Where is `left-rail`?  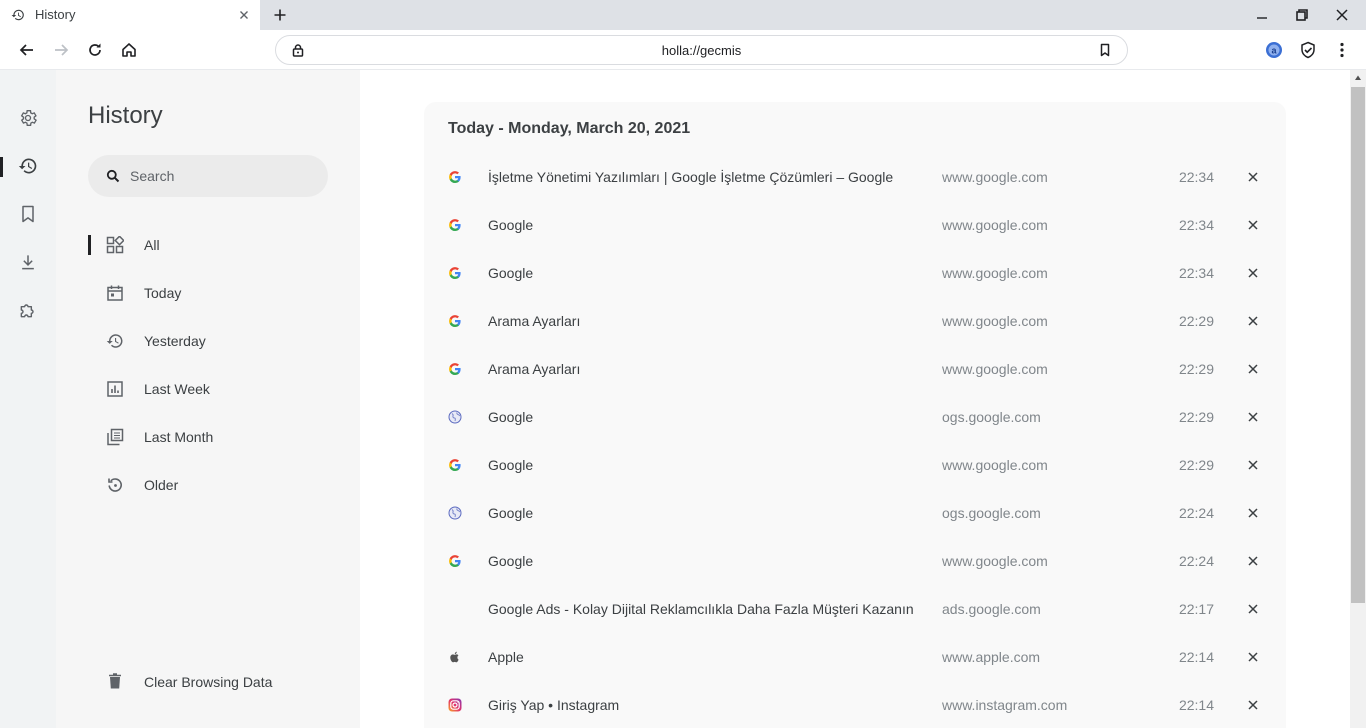 left-rail is located at coordinates (28, 399).